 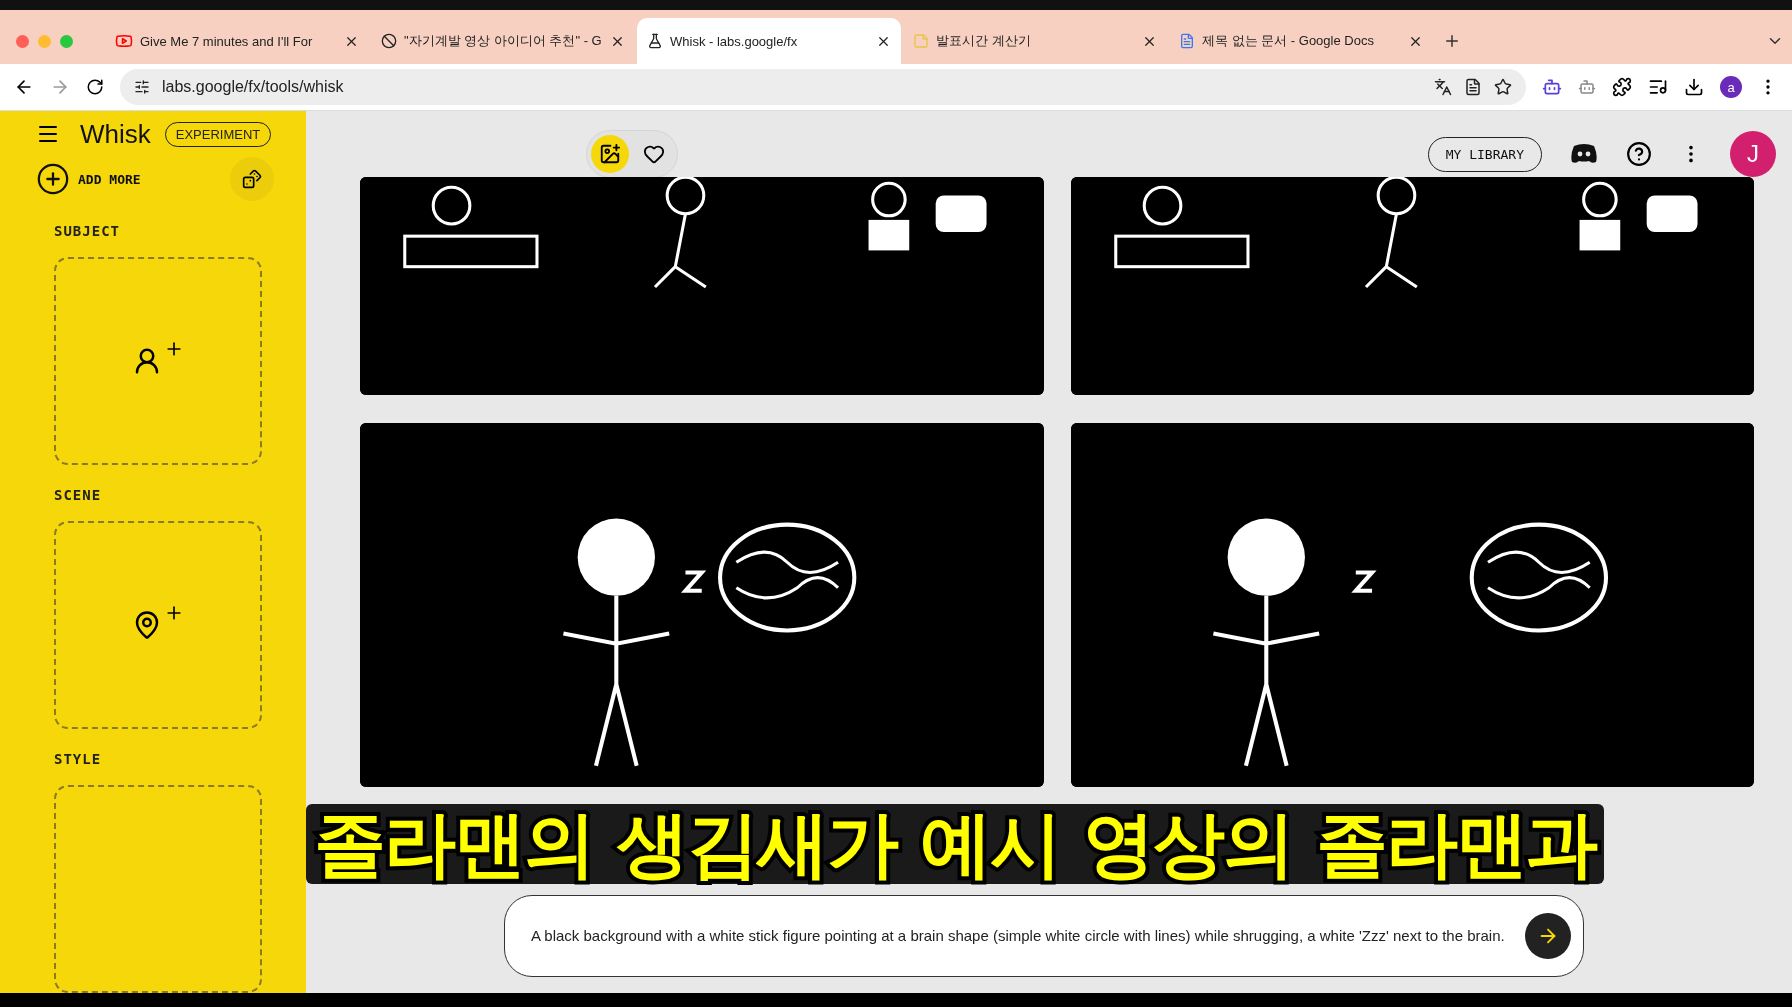 What do you see at coordinates (53, 179) in the screenshot?
I see `add-icon` at bounding box center [53, 179].